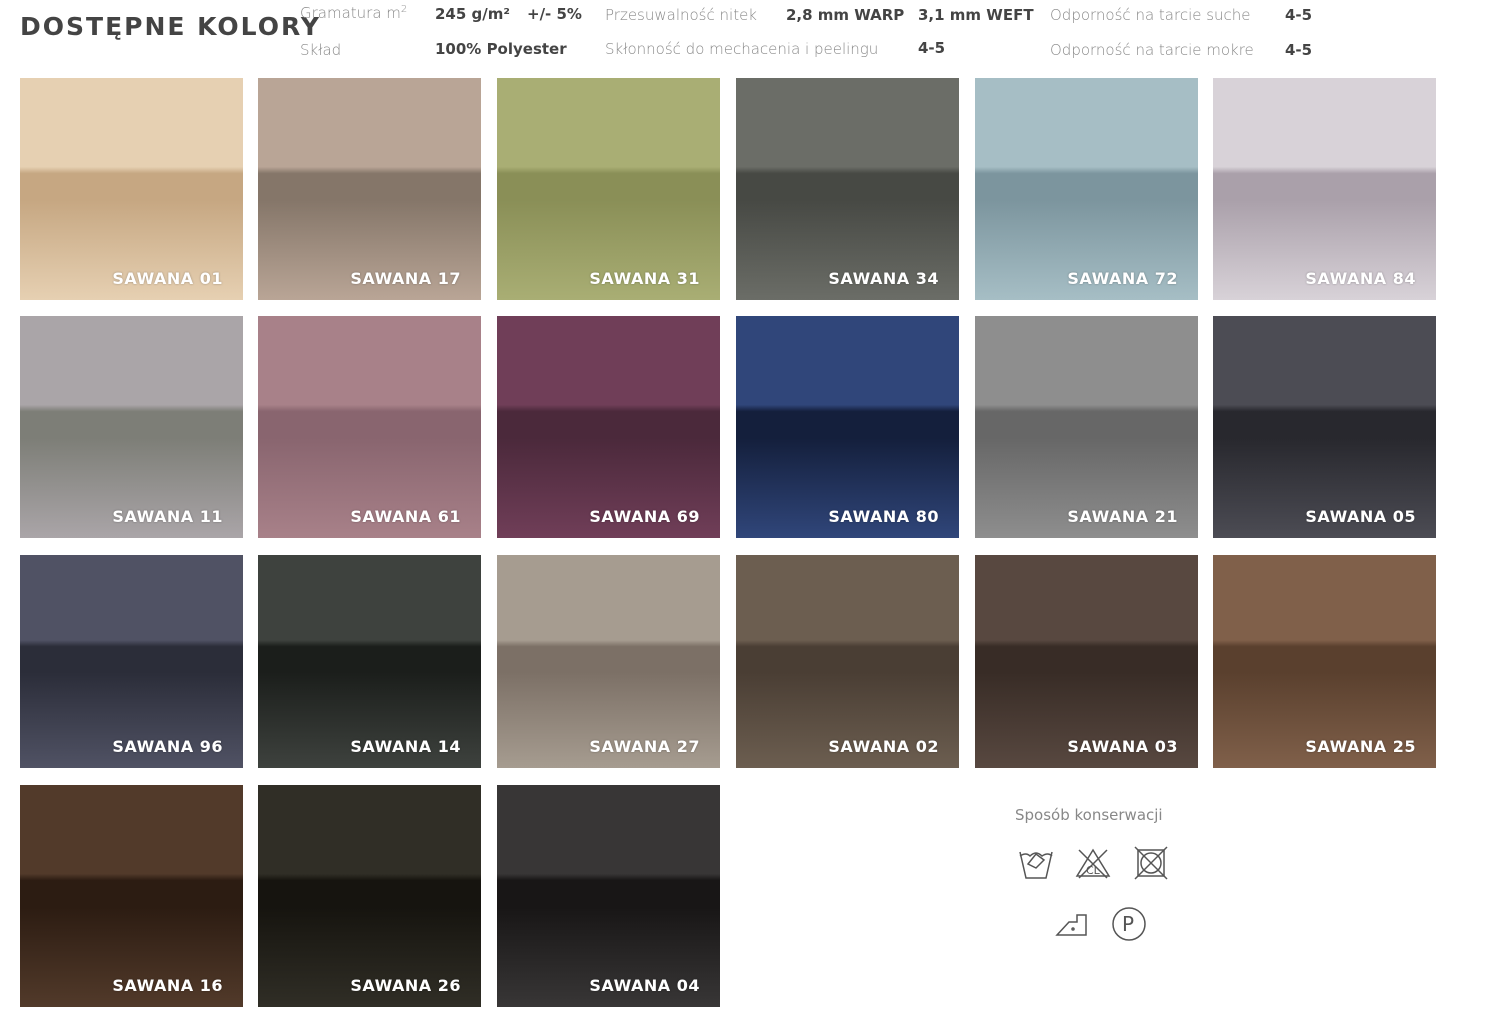 The image size is (1499, 1025). Describe the element at coordinates (1152, 50) in the screenshot. I see `spec-label-wet-rub: Odporność na tarcie mokre` at that location.